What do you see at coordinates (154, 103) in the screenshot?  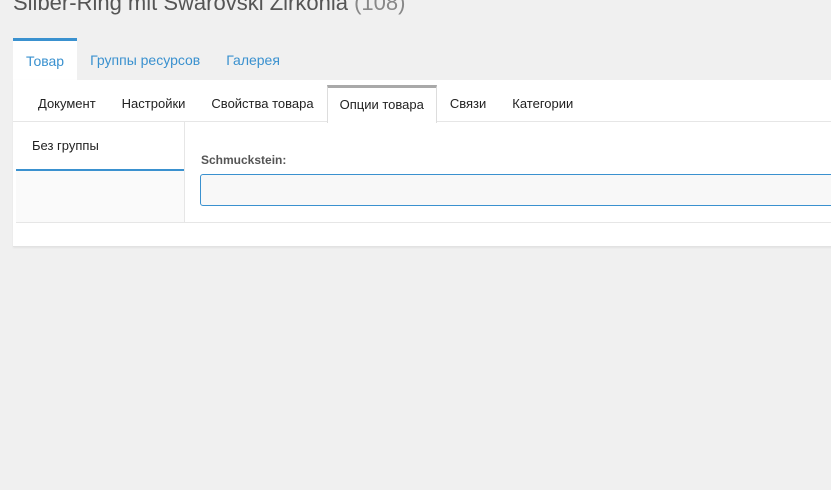 I see `tab-settings: Настройки` at bounding box center [154, 103].